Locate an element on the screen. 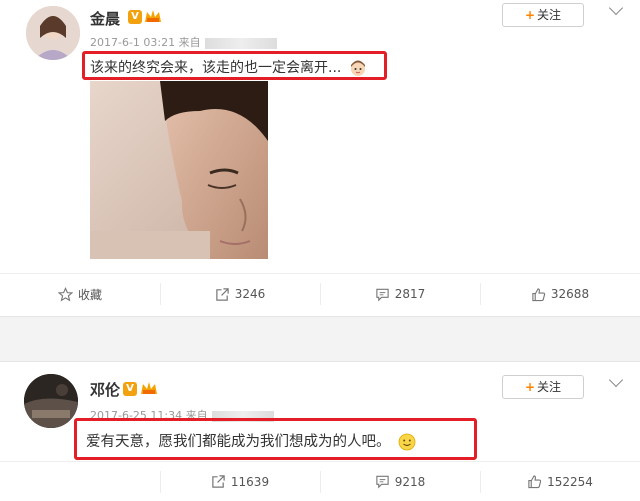 The width and height of the screenshot is (640, 501). post-meta: 2017-6-1 03:21 来自 is located at coordinates (183, 42).